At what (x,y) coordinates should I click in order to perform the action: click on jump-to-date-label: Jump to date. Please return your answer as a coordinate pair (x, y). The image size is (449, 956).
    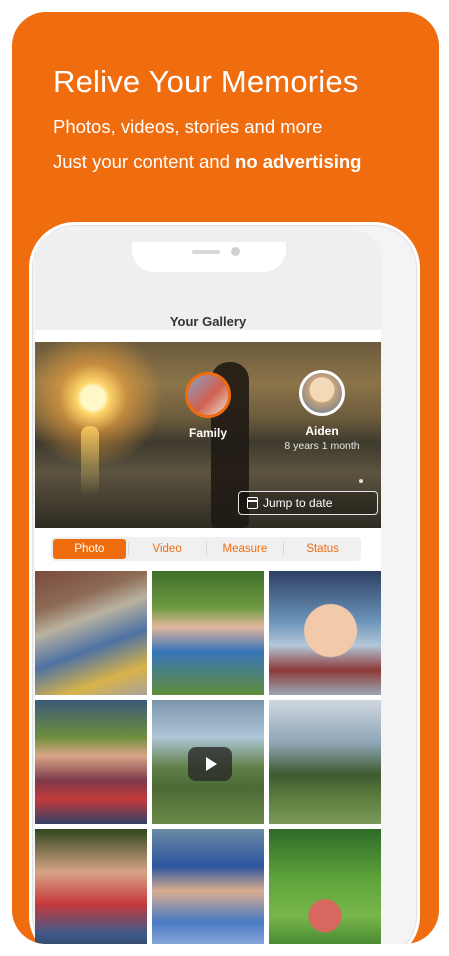
    Looking at the image, I should click on (298, 503).